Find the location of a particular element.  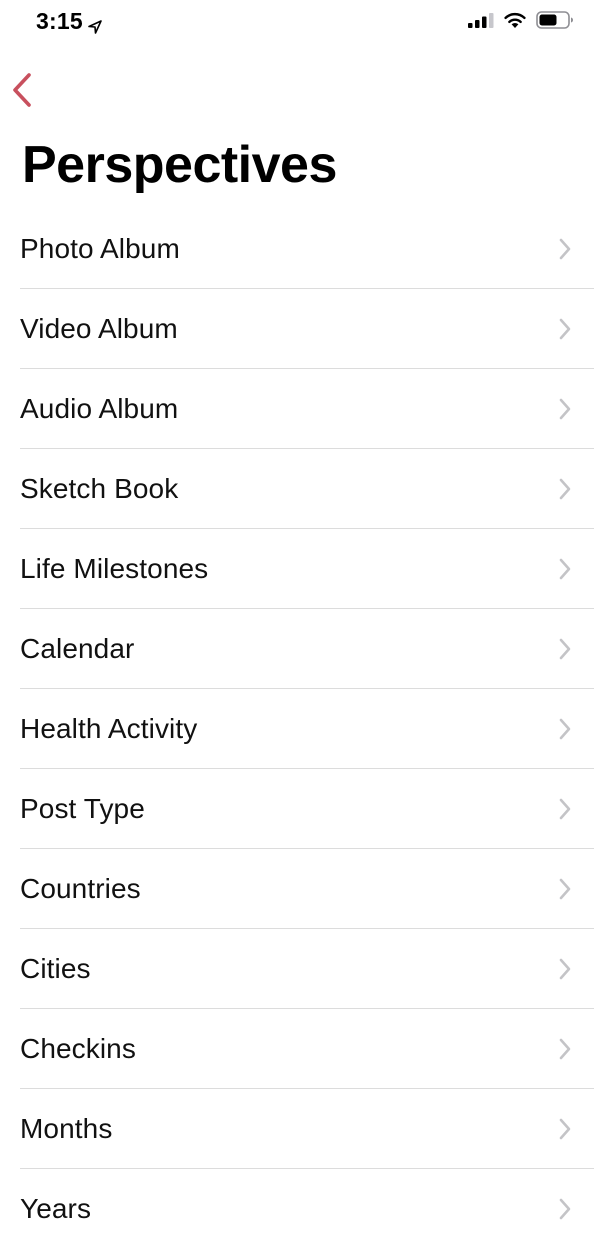

wifi-icon is located at coordinates (515, 22).